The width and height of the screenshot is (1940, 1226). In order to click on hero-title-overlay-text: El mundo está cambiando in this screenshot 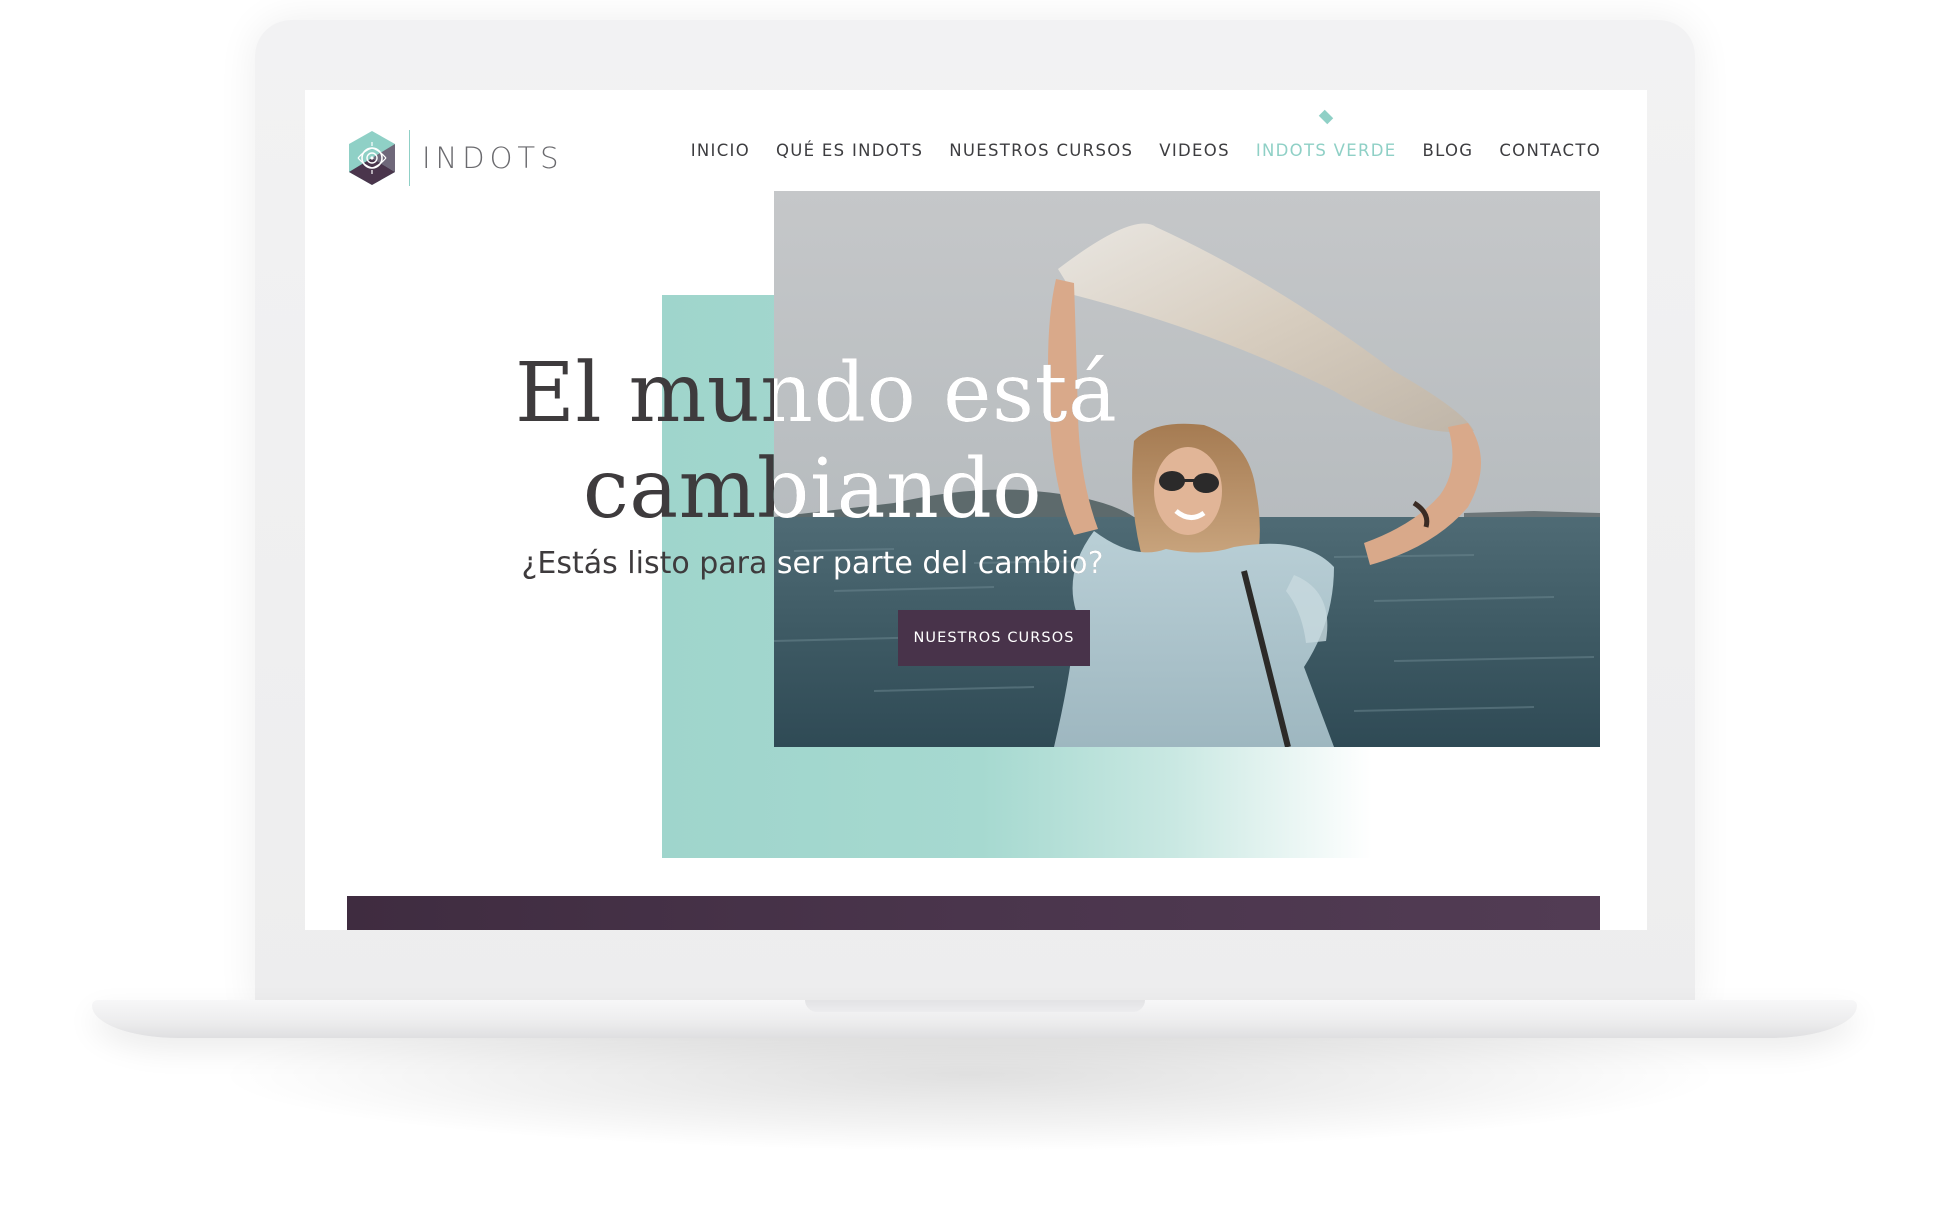, I will do `click(946, 442)`.